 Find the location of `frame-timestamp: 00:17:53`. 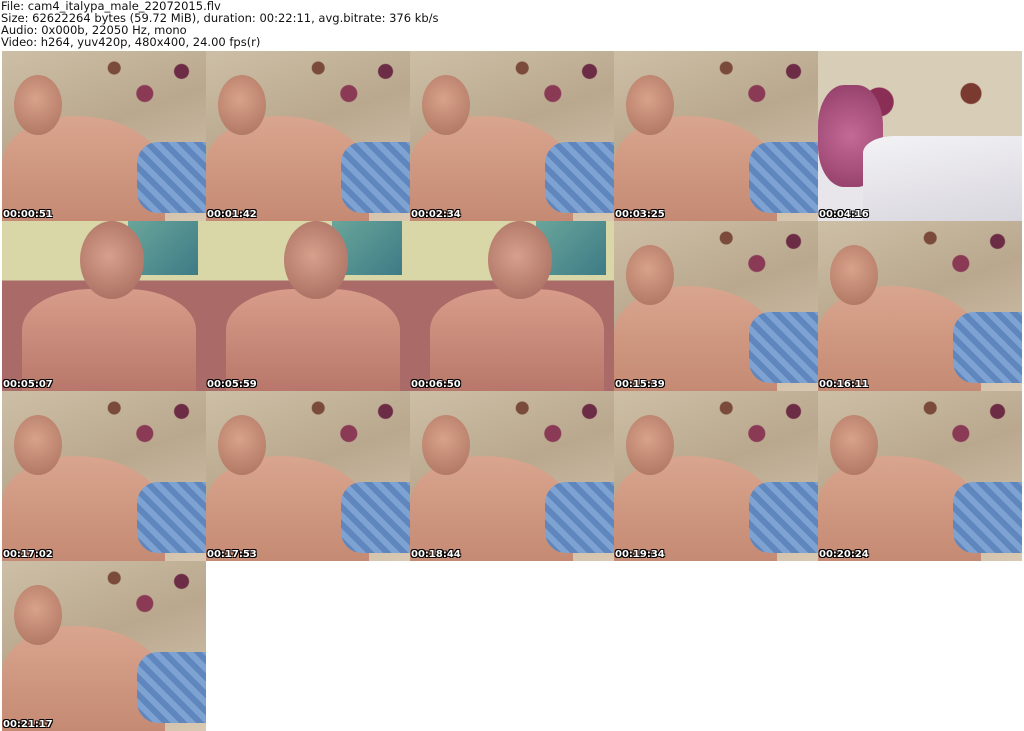

frame-timestamp: 00:17:53 is located at coordinates (232, 554).